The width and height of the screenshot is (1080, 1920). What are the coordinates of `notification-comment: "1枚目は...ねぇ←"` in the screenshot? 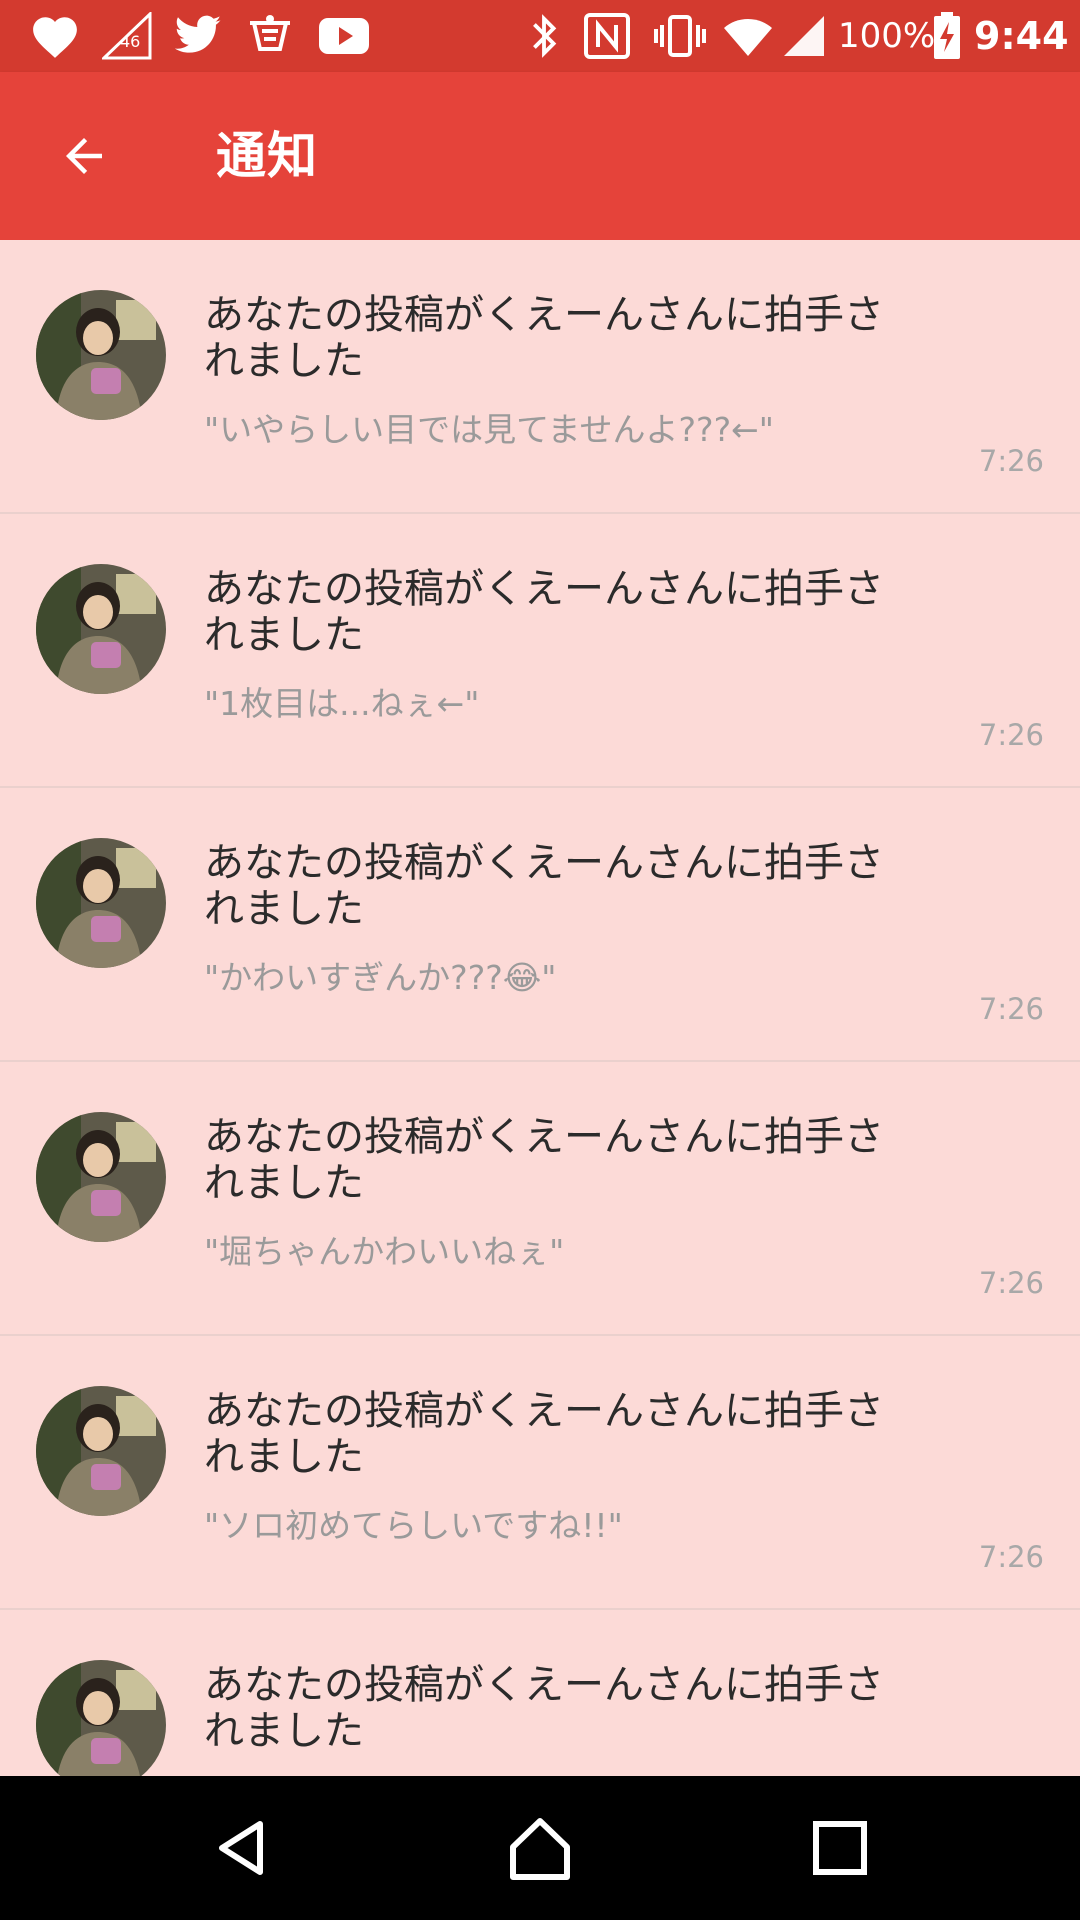 It's located at (342, 703).